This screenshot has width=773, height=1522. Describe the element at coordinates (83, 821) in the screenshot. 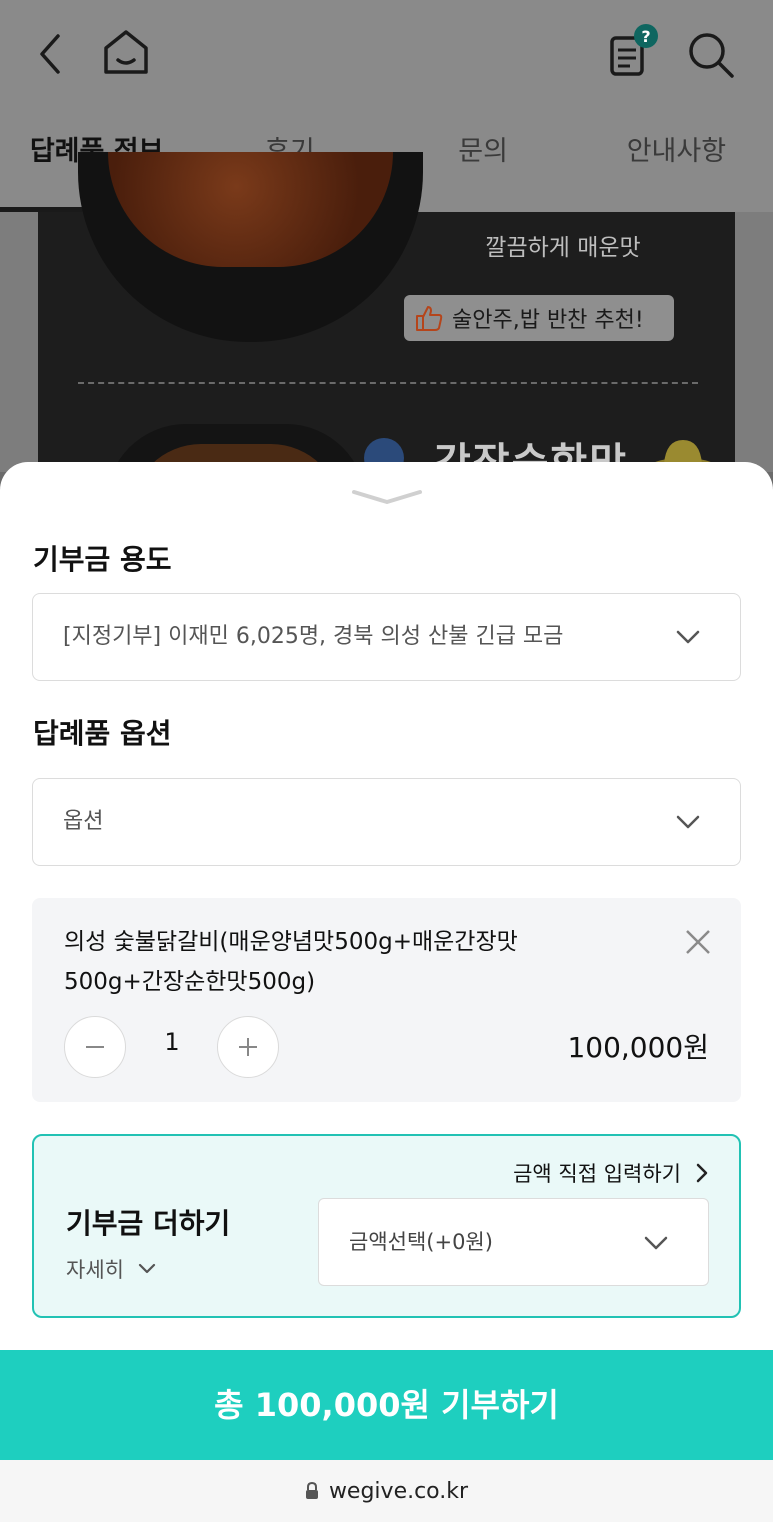

I see `gift-option-placeholder: 옵션` at that location.